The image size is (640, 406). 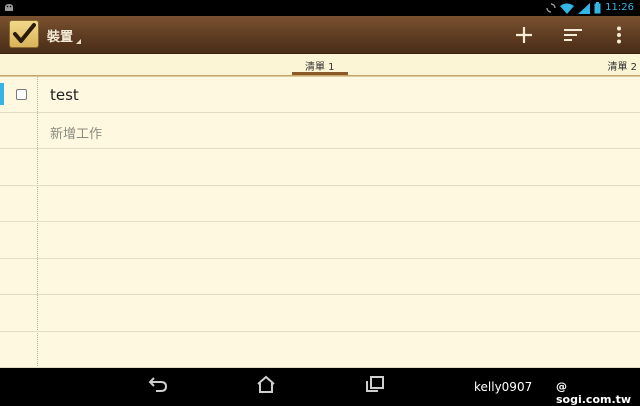 What do you see at coordinates (60, 37) in the screenshot?
I see `page-title: 裝置` at bounding box center [60, 37].